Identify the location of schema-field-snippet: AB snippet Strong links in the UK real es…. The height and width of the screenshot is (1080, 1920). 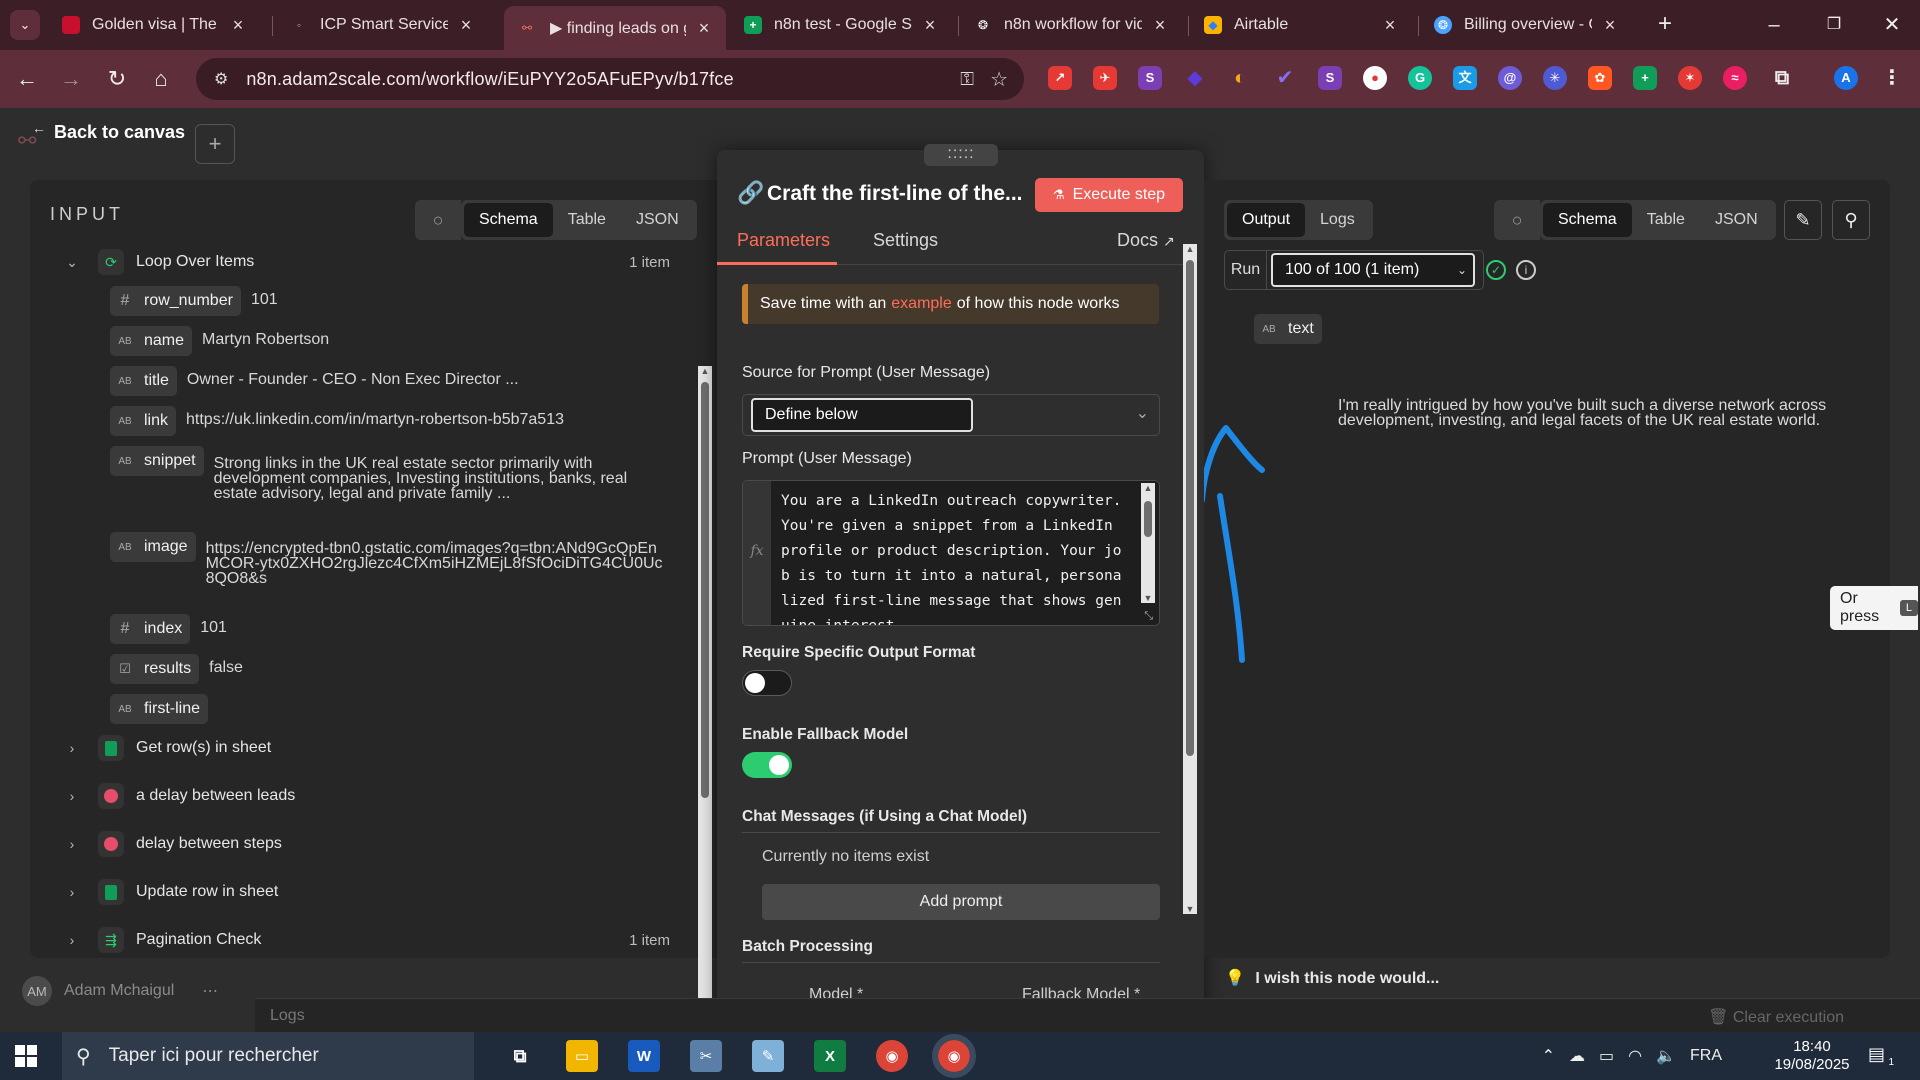
(382, 474).